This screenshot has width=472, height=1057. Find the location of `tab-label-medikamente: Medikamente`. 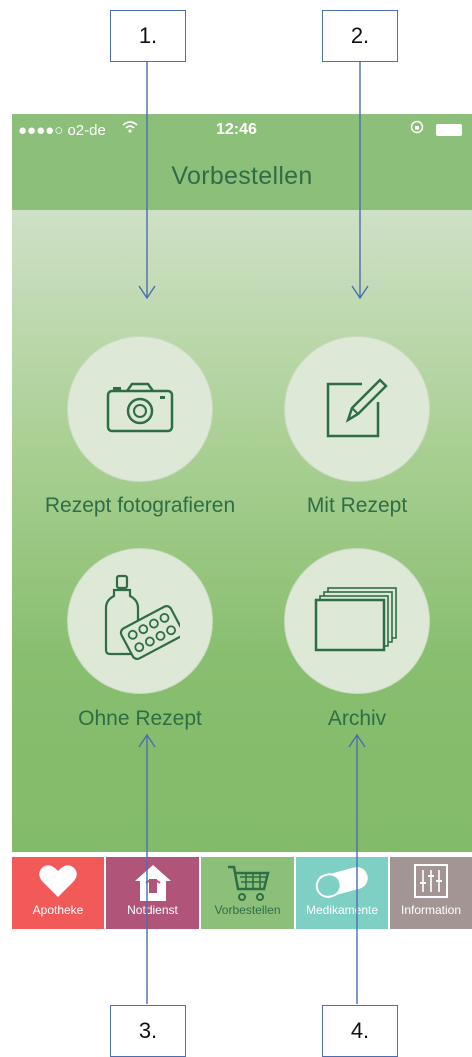

tab-label-medikamente: Medikamente is located at coordinates (342, 910).